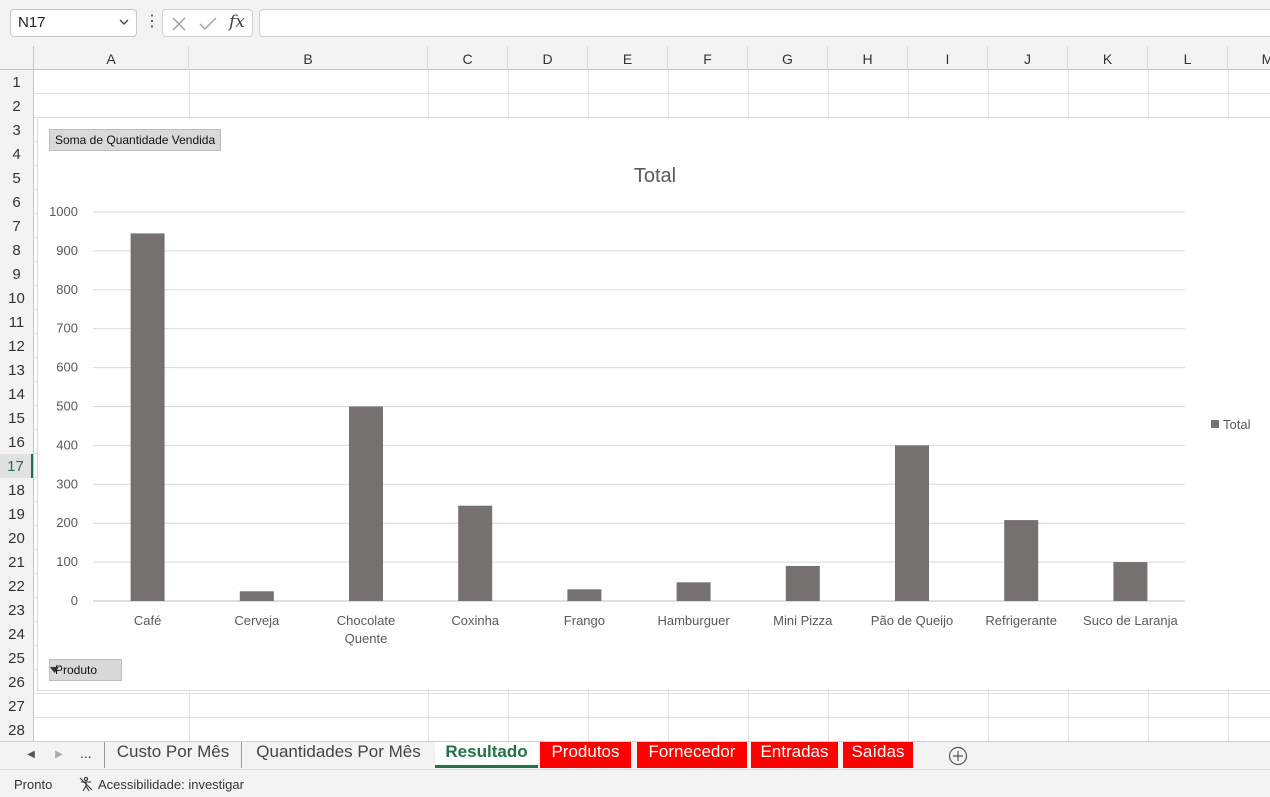 This screenshot has width=1270, height=797. What do you see at coordinates (912, 620) in the screenshot?
I see `x-tick-label: Pão de Queijo` at bounding box center [912, 620].